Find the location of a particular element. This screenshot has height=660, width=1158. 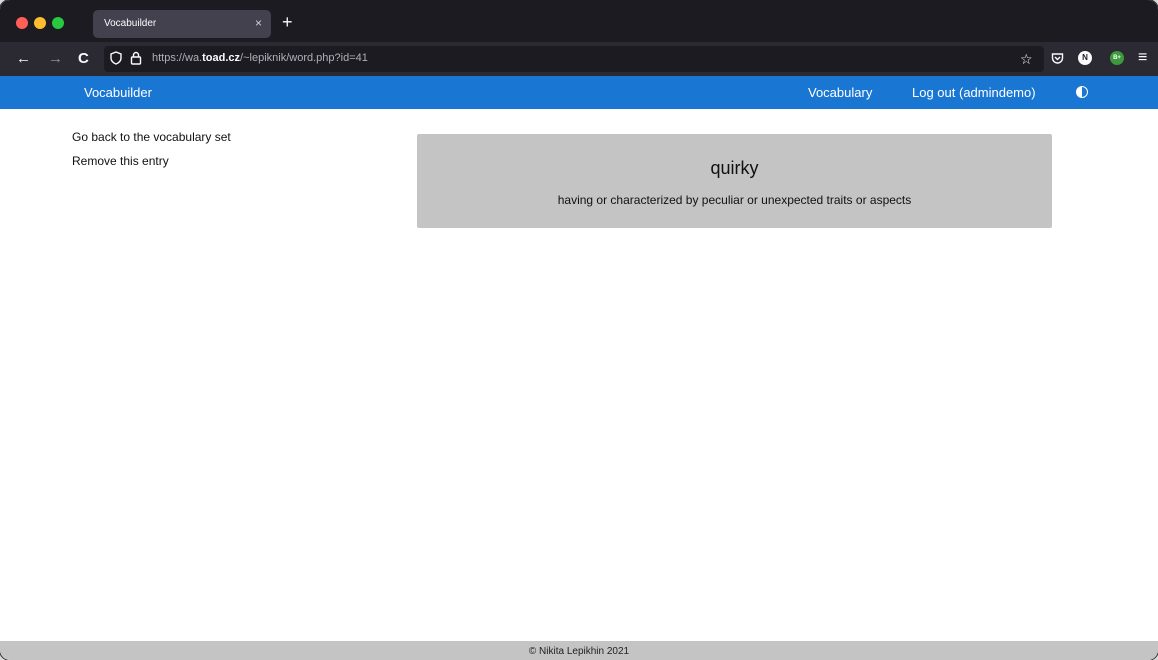

url-domain: toad.cz is located at coordinates (221, 58).